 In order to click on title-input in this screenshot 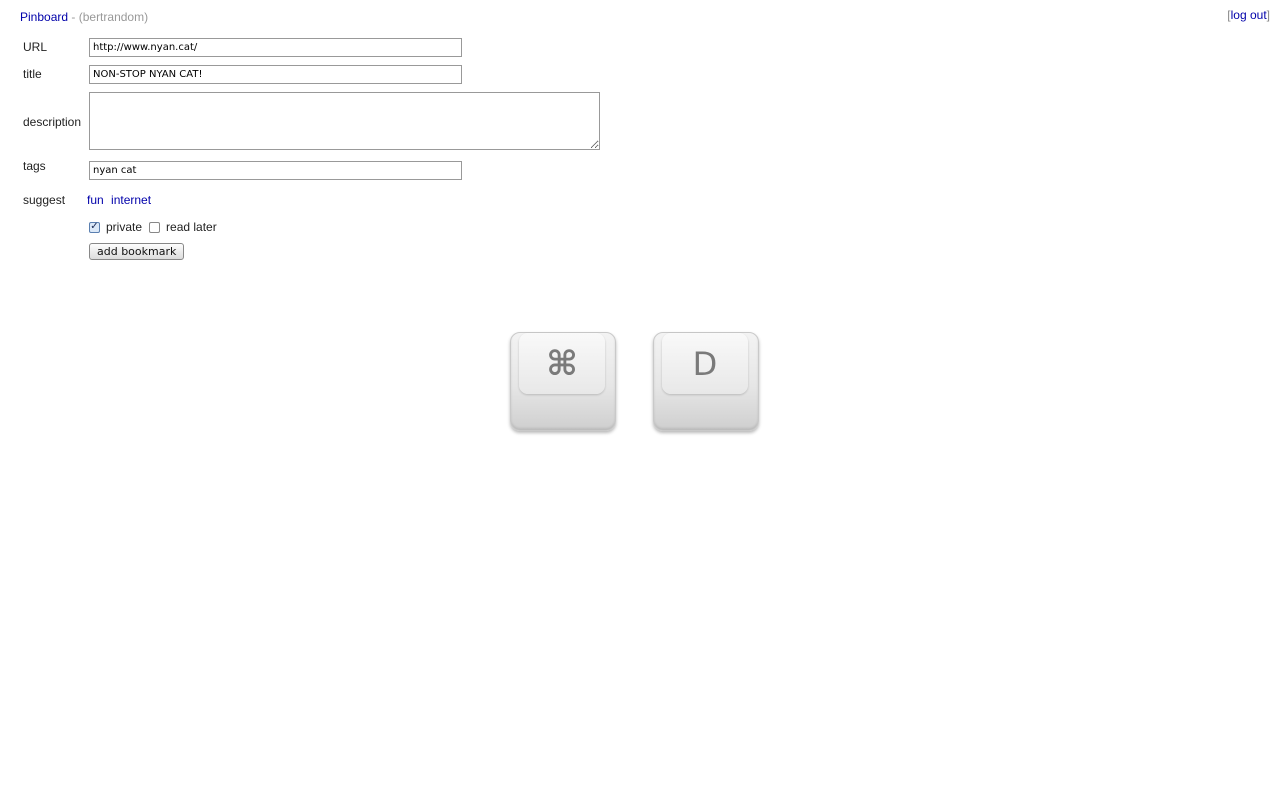, I will do `click(275, 74)`.